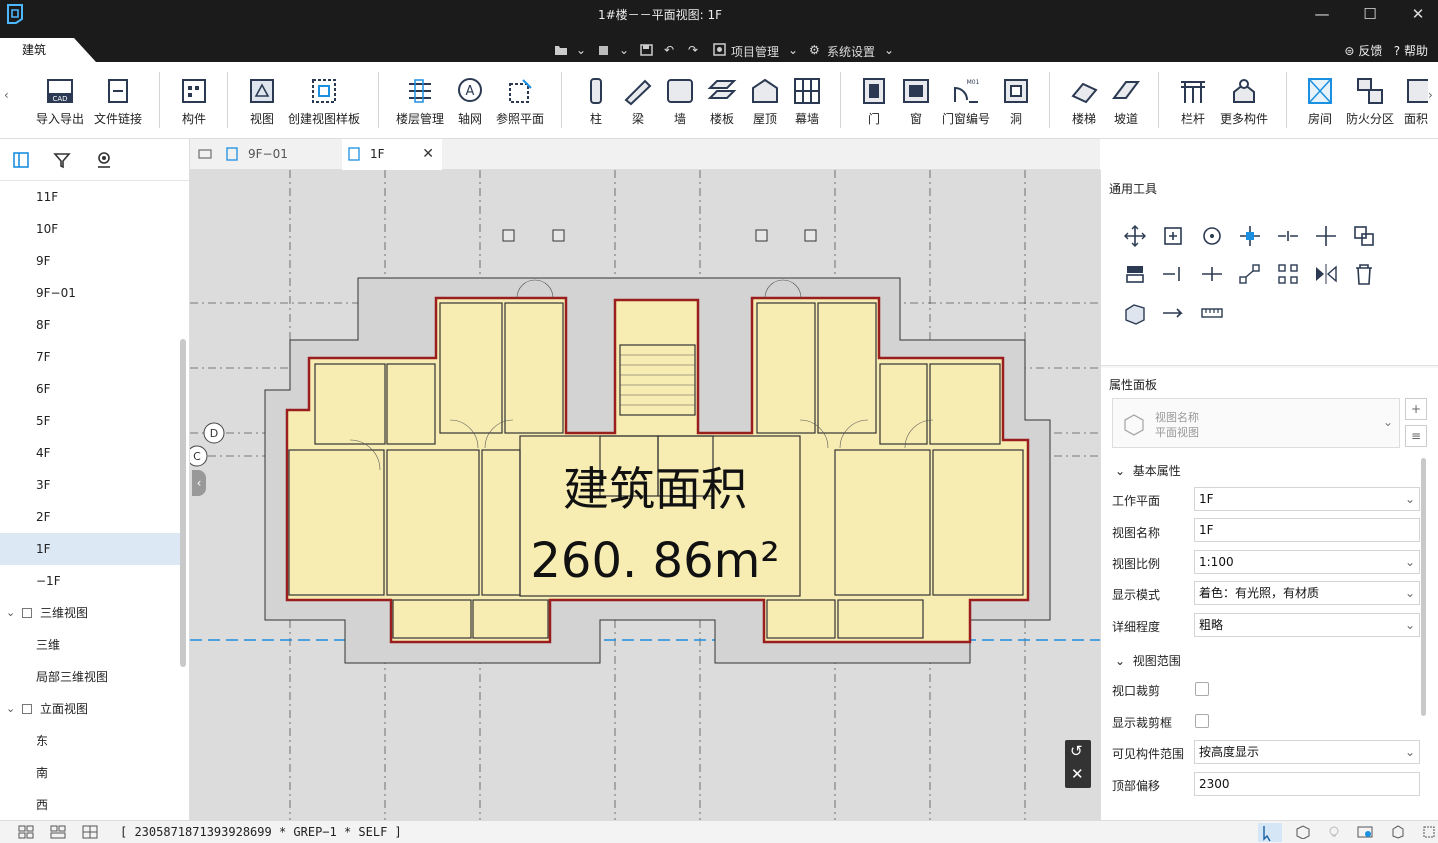  I want to click on ramp-button: 坡道, so click(1126, 101).